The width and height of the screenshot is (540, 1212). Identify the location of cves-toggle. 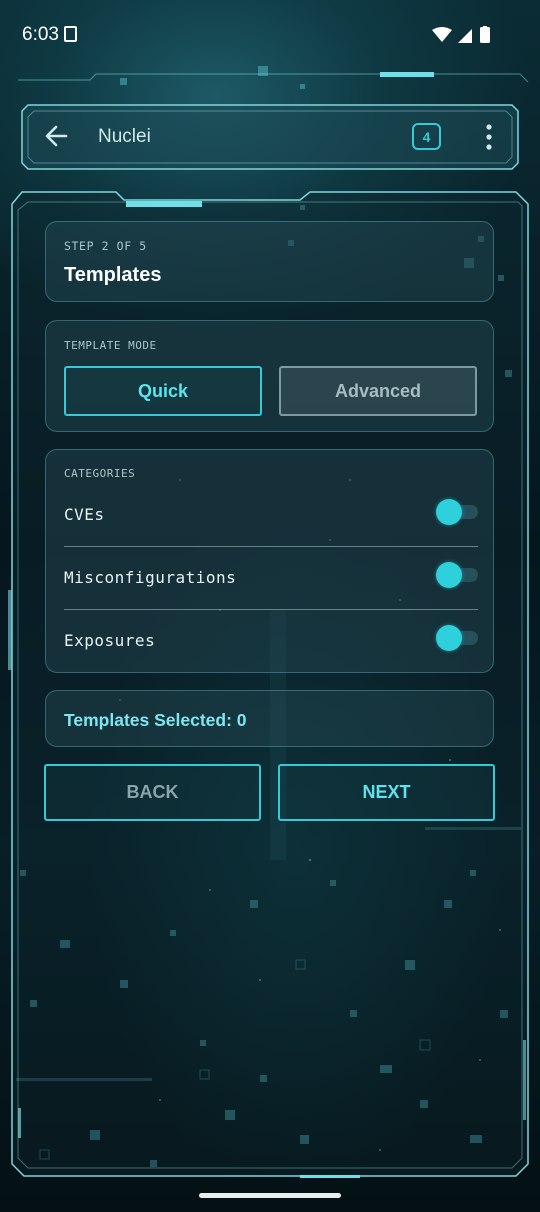
(458, 512).